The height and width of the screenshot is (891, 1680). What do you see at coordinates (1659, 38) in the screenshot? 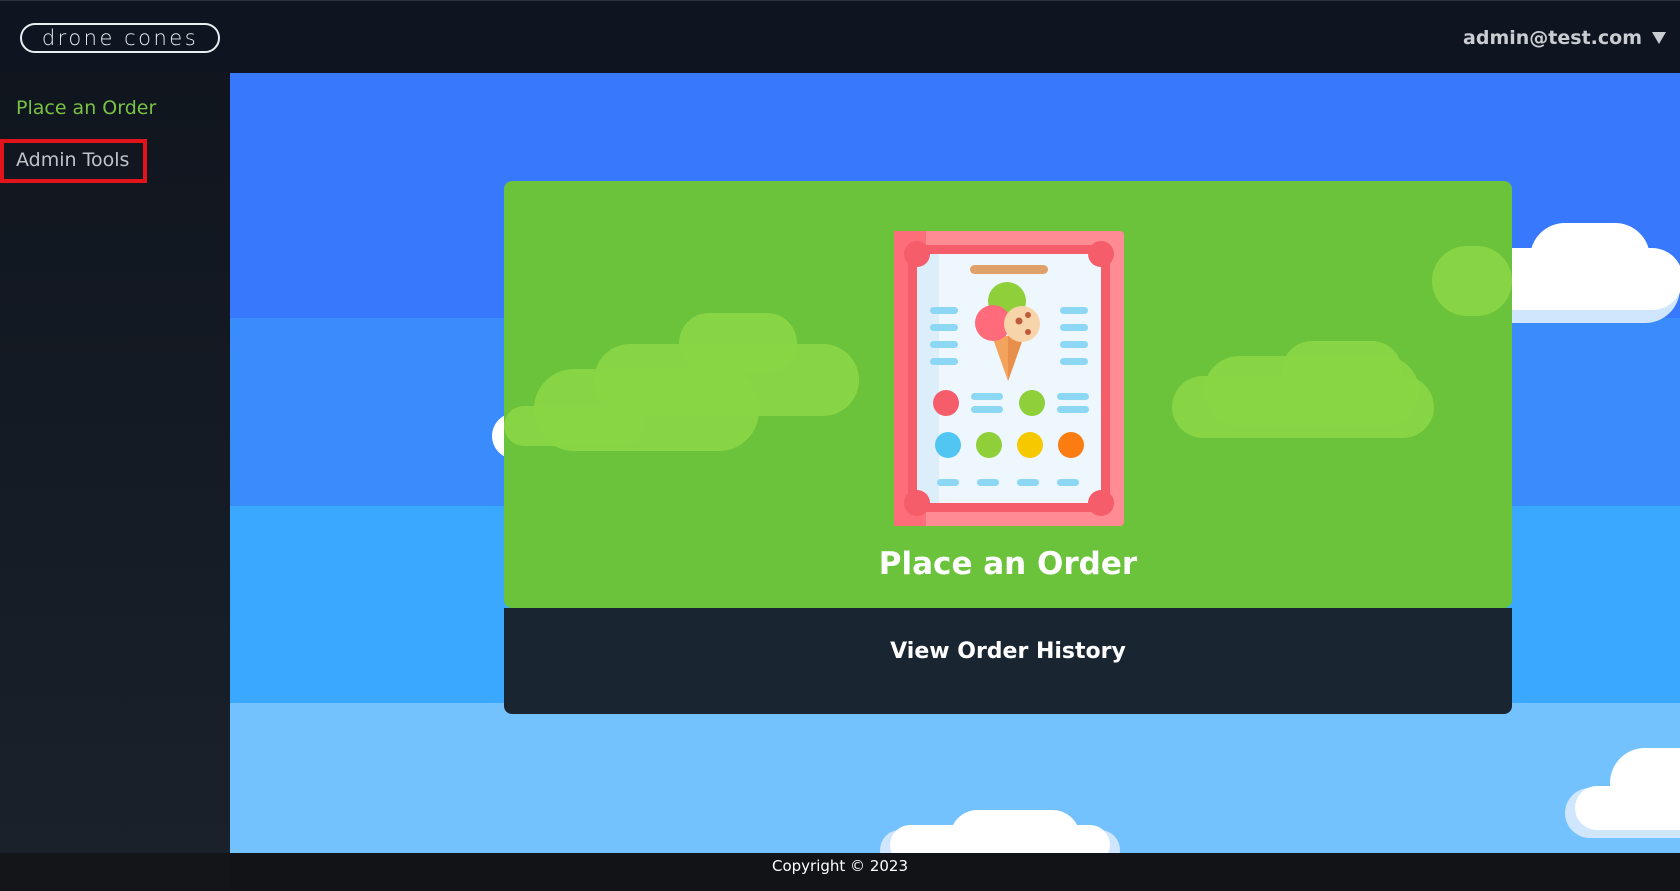
I see `chevron-down-icon` at bounding box center [1659, 38].